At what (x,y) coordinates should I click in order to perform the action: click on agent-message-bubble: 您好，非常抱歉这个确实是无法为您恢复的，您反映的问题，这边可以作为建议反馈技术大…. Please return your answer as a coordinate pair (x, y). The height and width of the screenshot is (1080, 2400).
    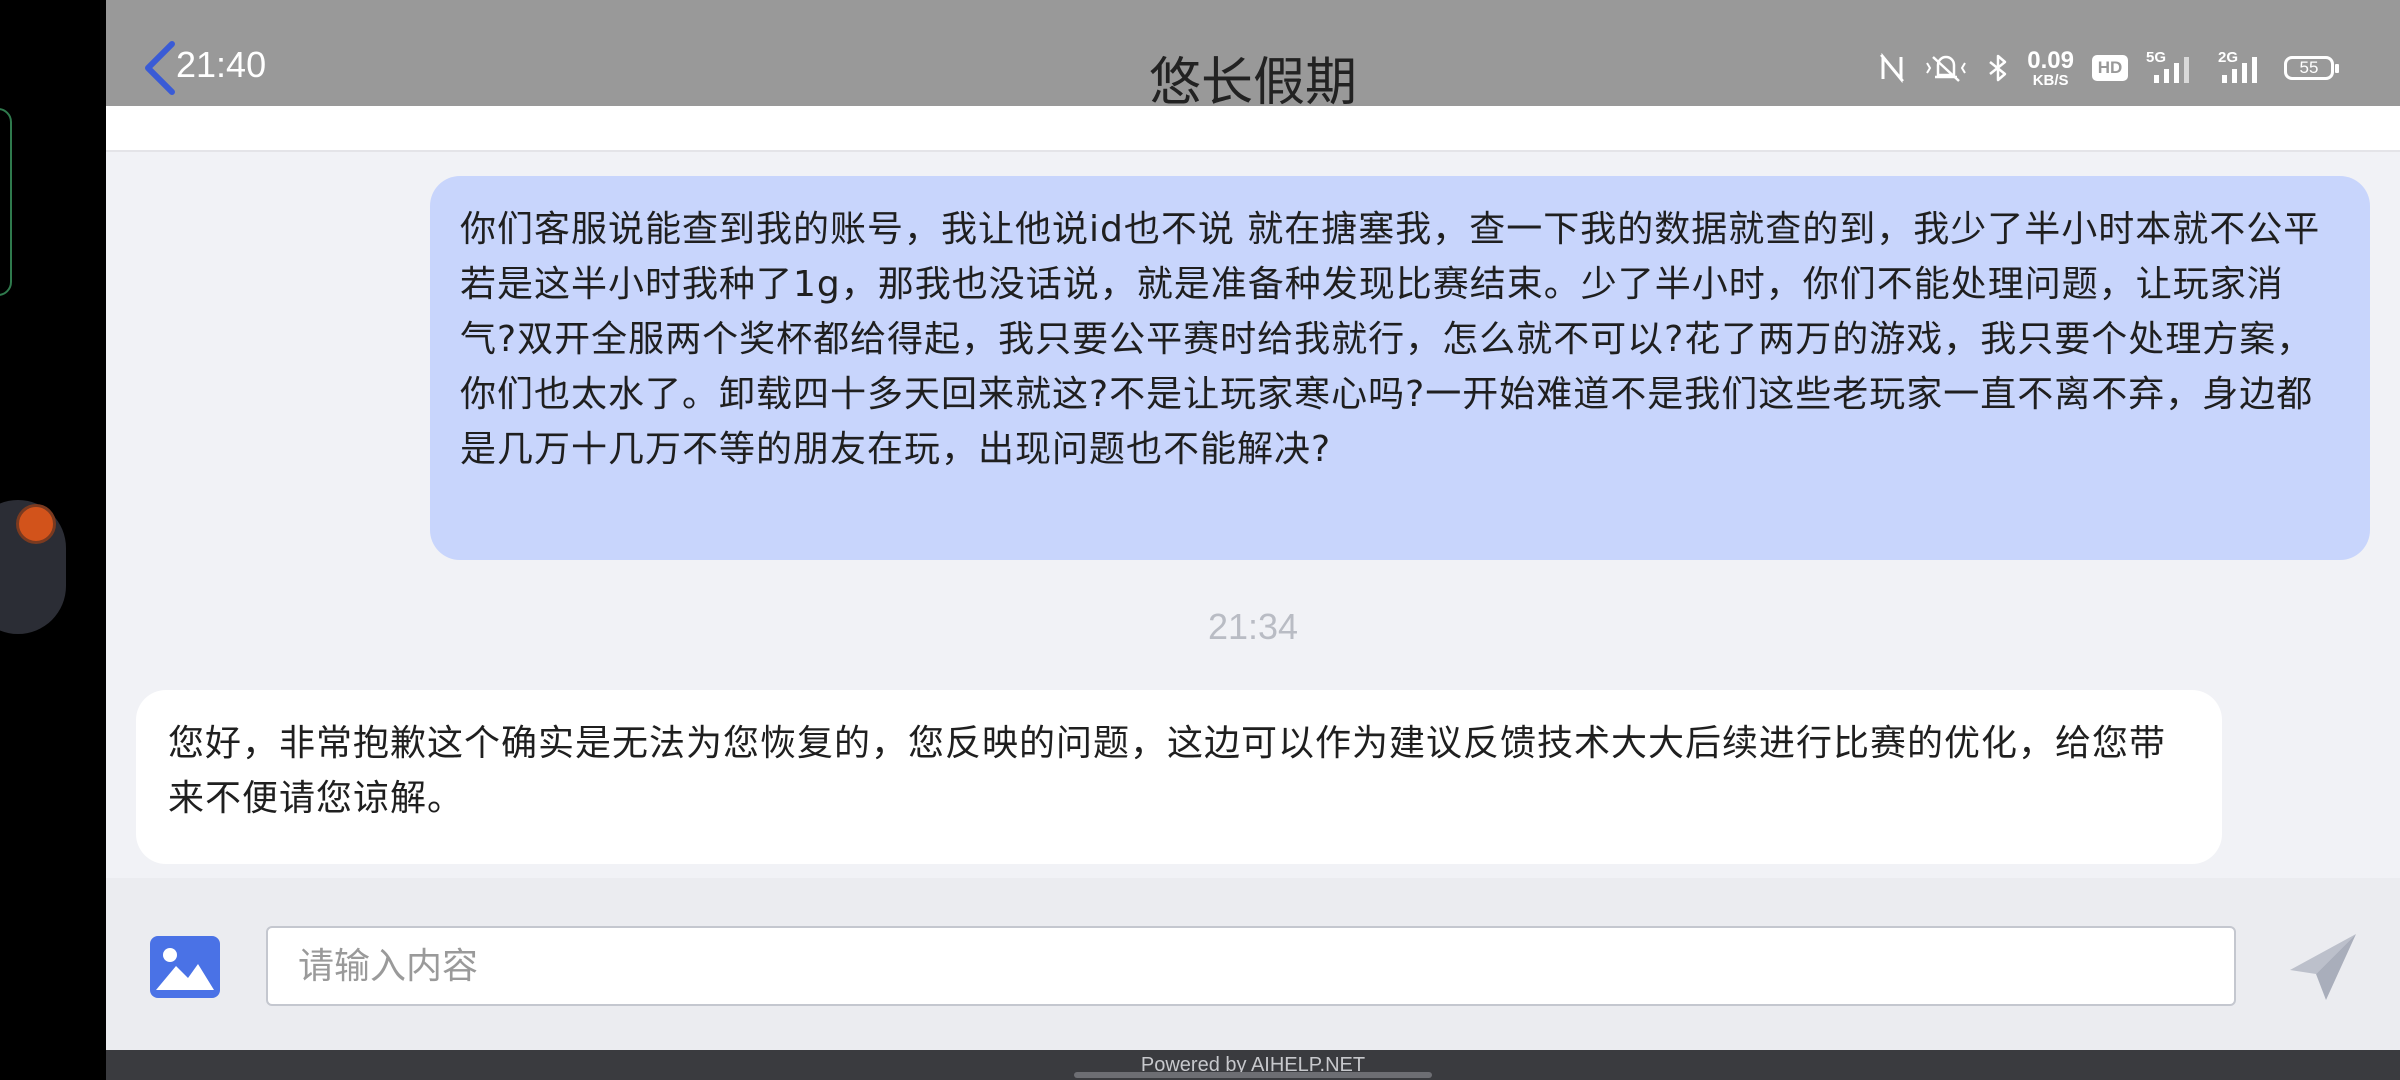
    Looking at the image, I should click on (1179, 777).